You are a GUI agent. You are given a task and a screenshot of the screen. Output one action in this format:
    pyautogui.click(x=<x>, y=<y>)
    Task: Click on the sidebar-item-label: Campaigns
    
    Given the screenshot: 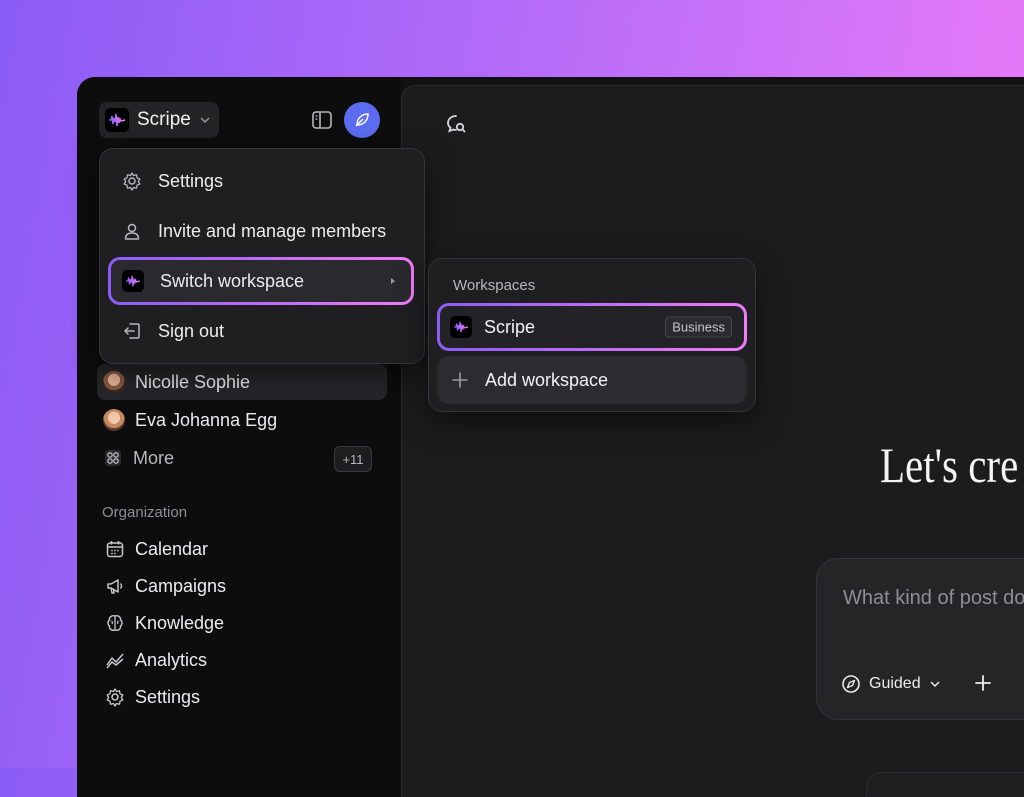 What is the action you would take?
    pyautogui.click(x=181, y=585)
    